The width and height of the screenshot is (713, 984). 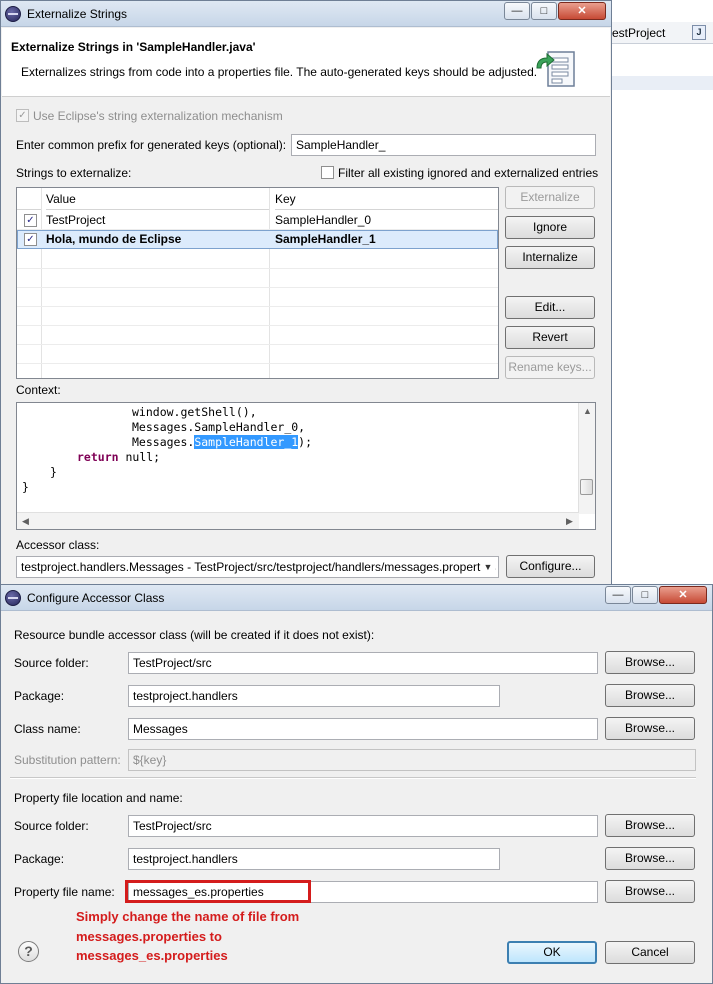 I want to click on property-source-folder-label: Source folder:, so click(x=51, y=826).